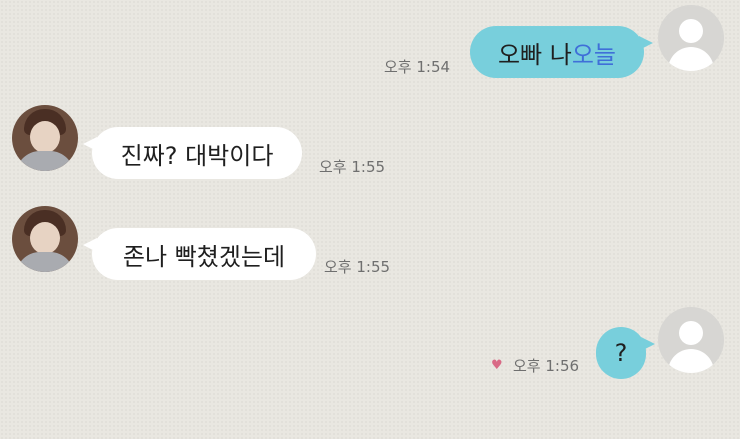  I want to click on message-text: 존나 빡쳤겠는데, so click(204, 256).